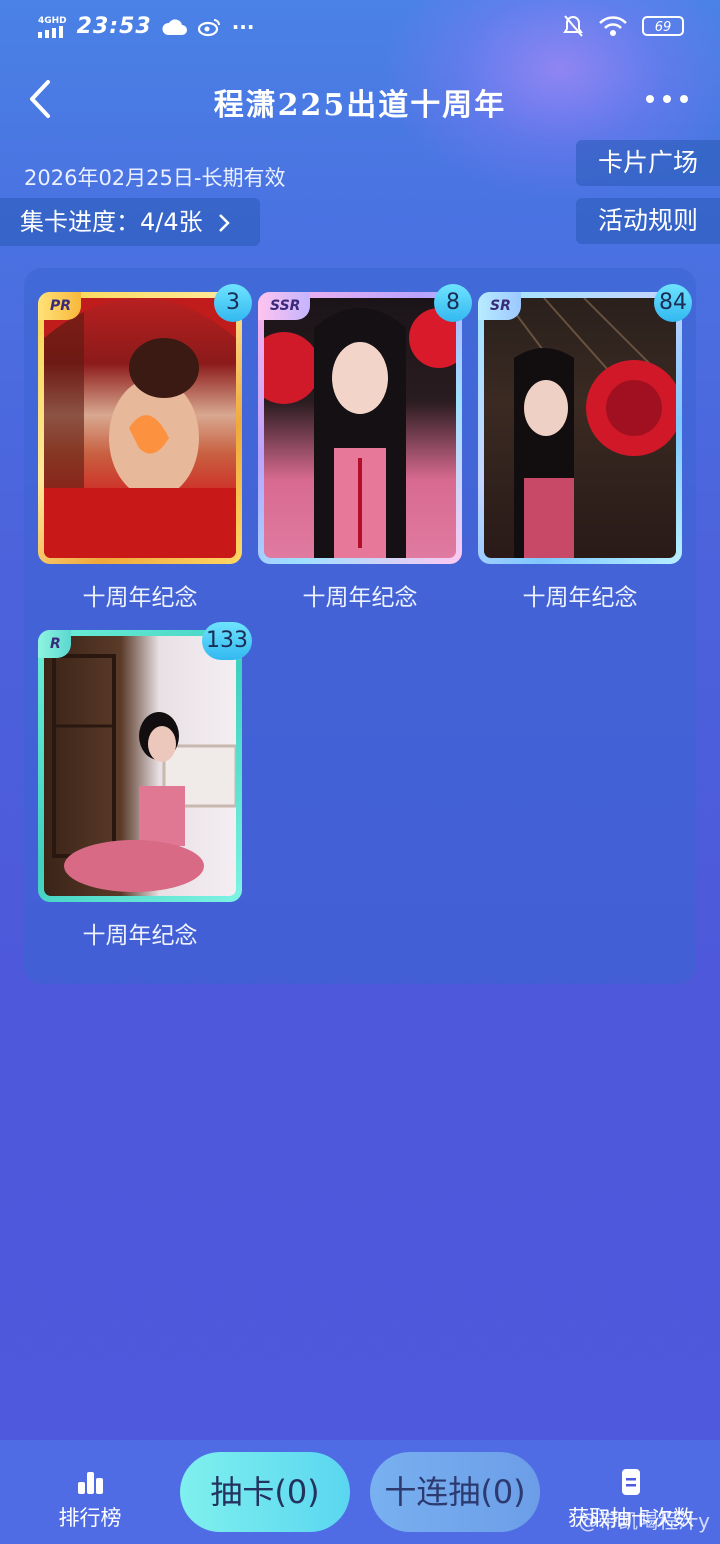 Image resolution: width=720 pixels, height=1544 pixels. Describe the element at coordinates (60, 306) in the screenshot. I see `rarity-badge: PR` at that location.